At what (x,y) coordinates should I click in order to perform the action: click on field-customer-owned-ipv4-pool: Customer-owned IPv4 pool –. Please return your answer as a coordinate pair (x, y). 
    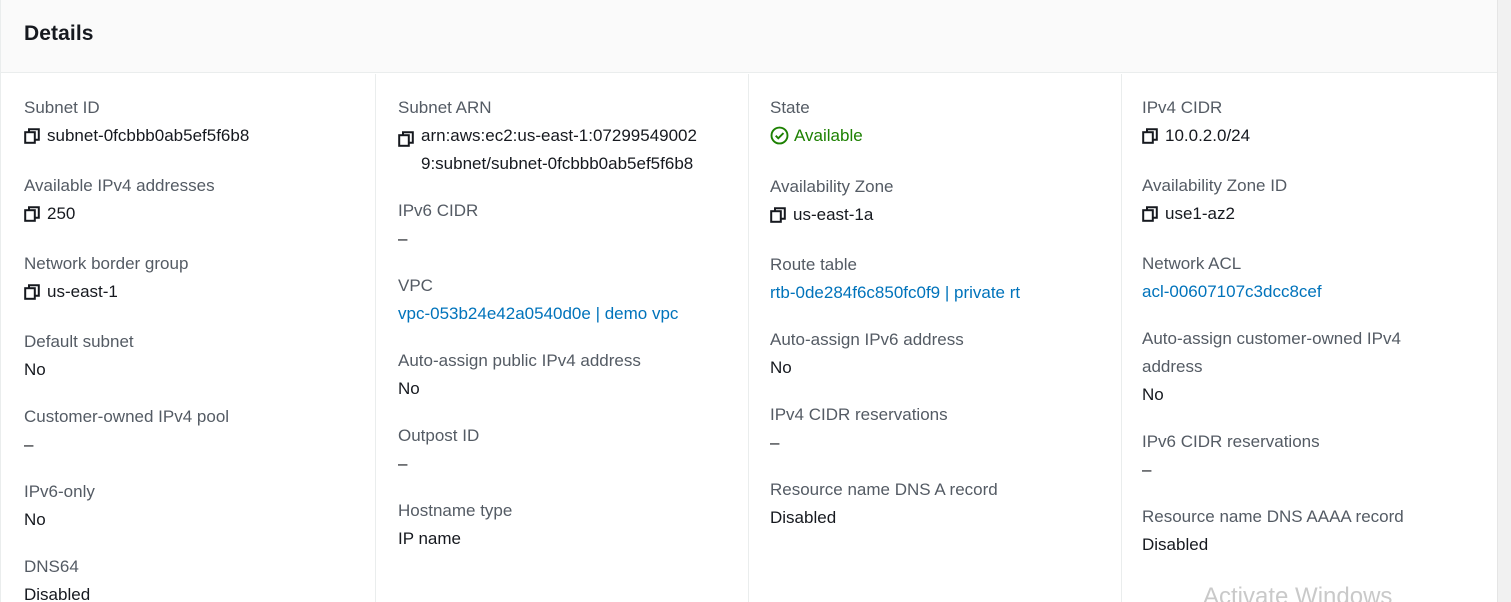
    Looking at the image, I should click on (199, 431).